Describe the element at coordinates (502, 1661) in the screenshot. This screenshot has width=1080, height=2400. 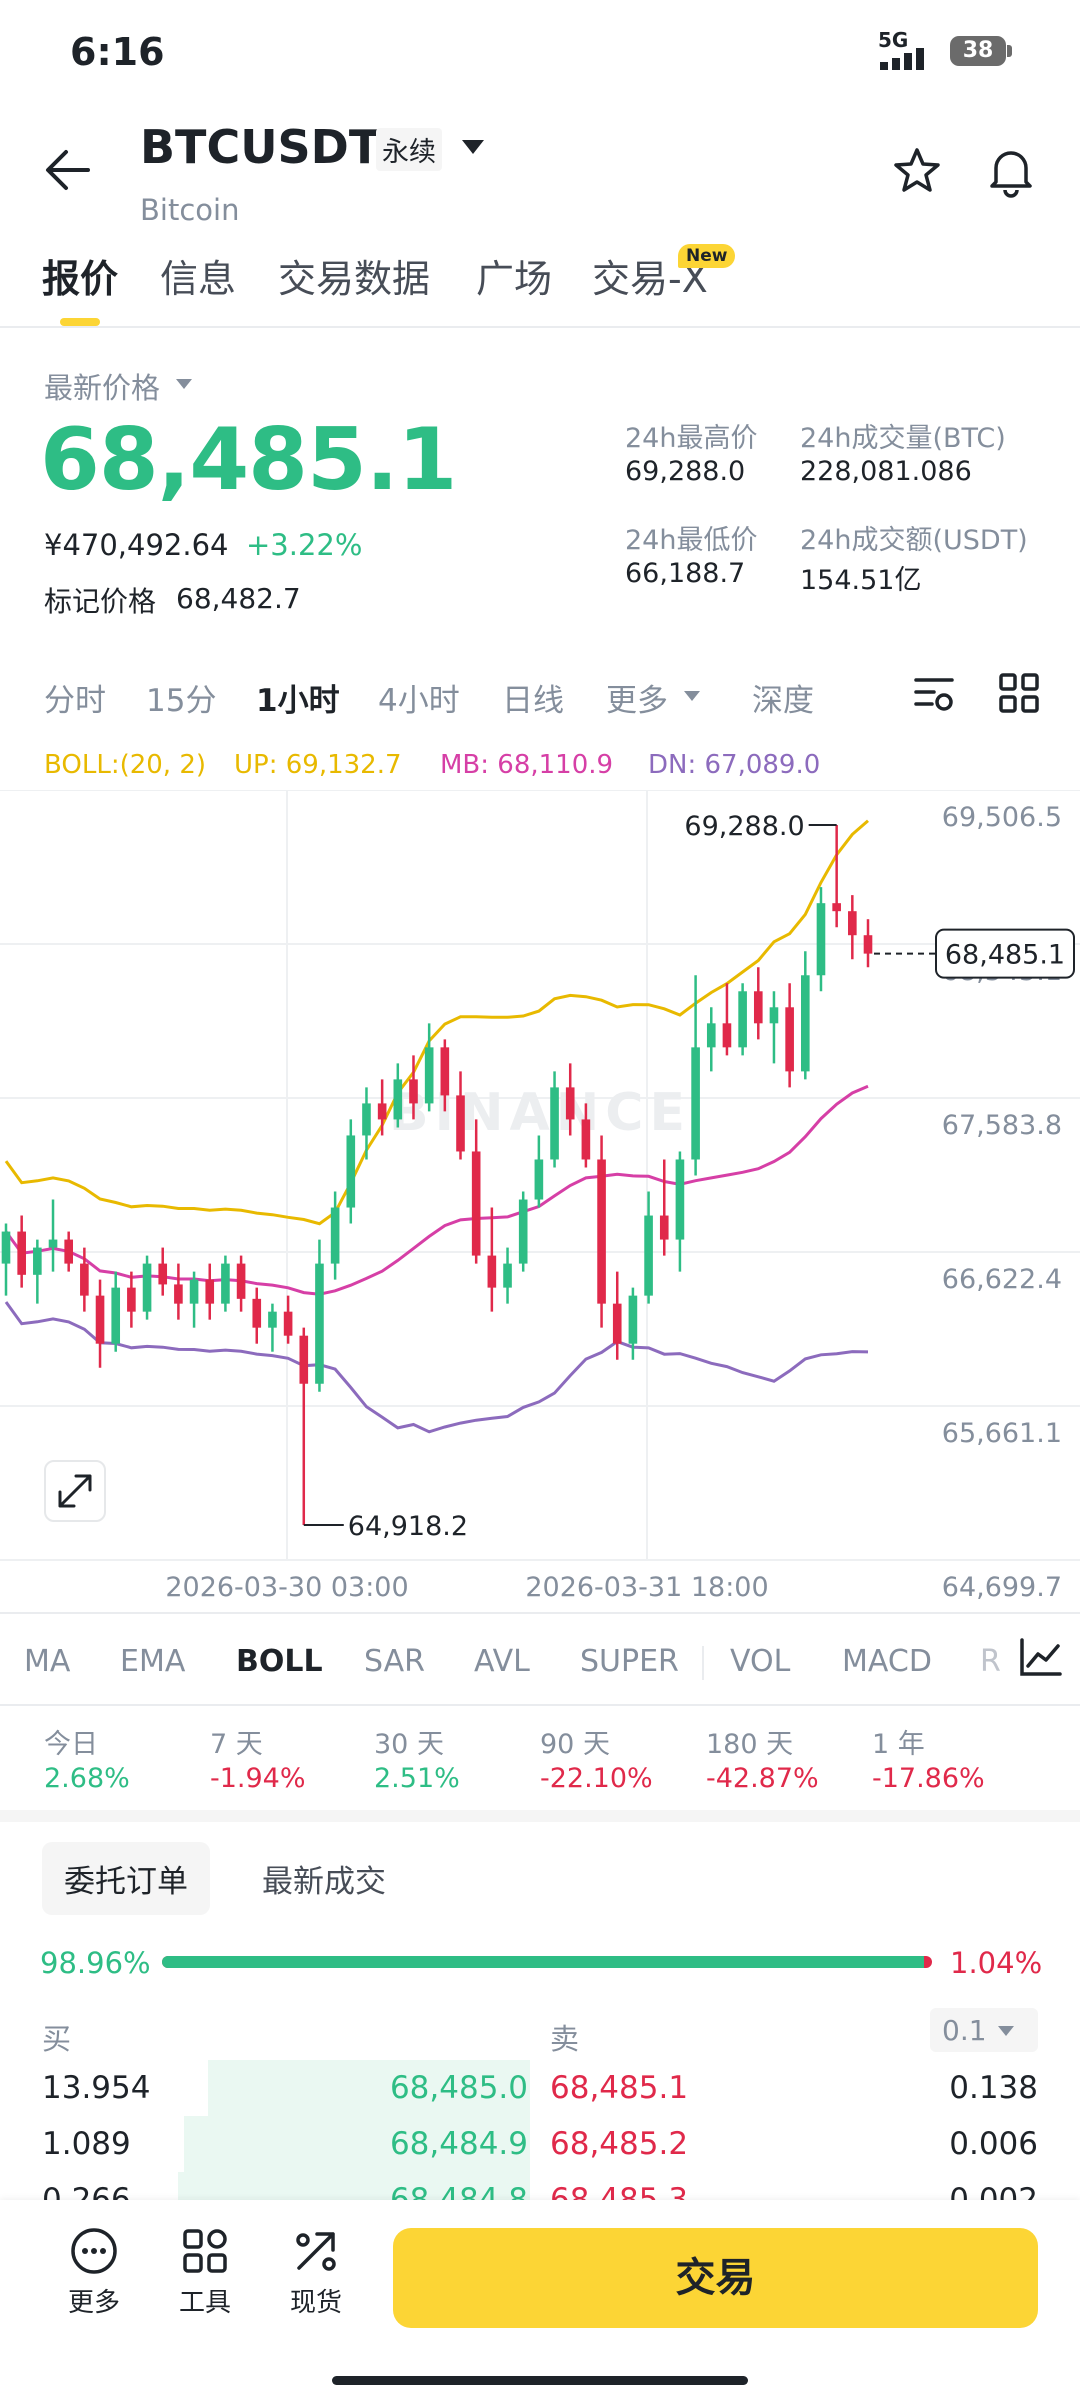
I see `indicator-avl: AVL` at that location.